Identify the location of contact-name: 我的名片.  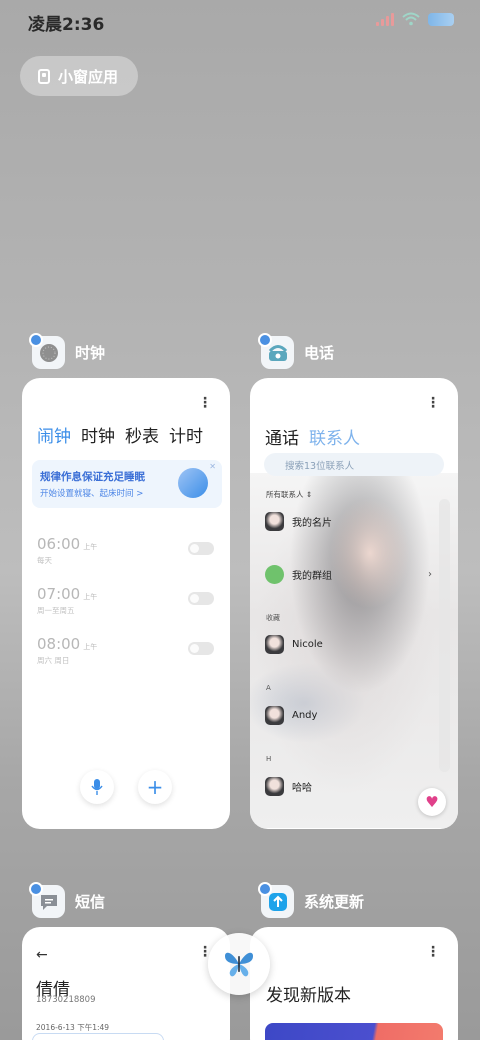
(312, 523).